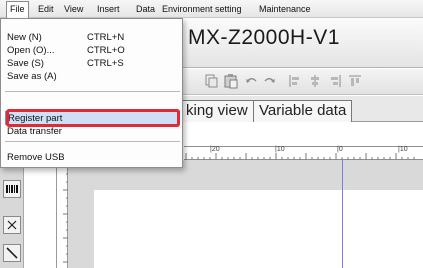 The height and width of the screenshot is (268, 423). What do you see at coordinates (32, 76) in the screenshot?
I see `menu-item-label: Save as (A)` at bounding box center [32, 76].